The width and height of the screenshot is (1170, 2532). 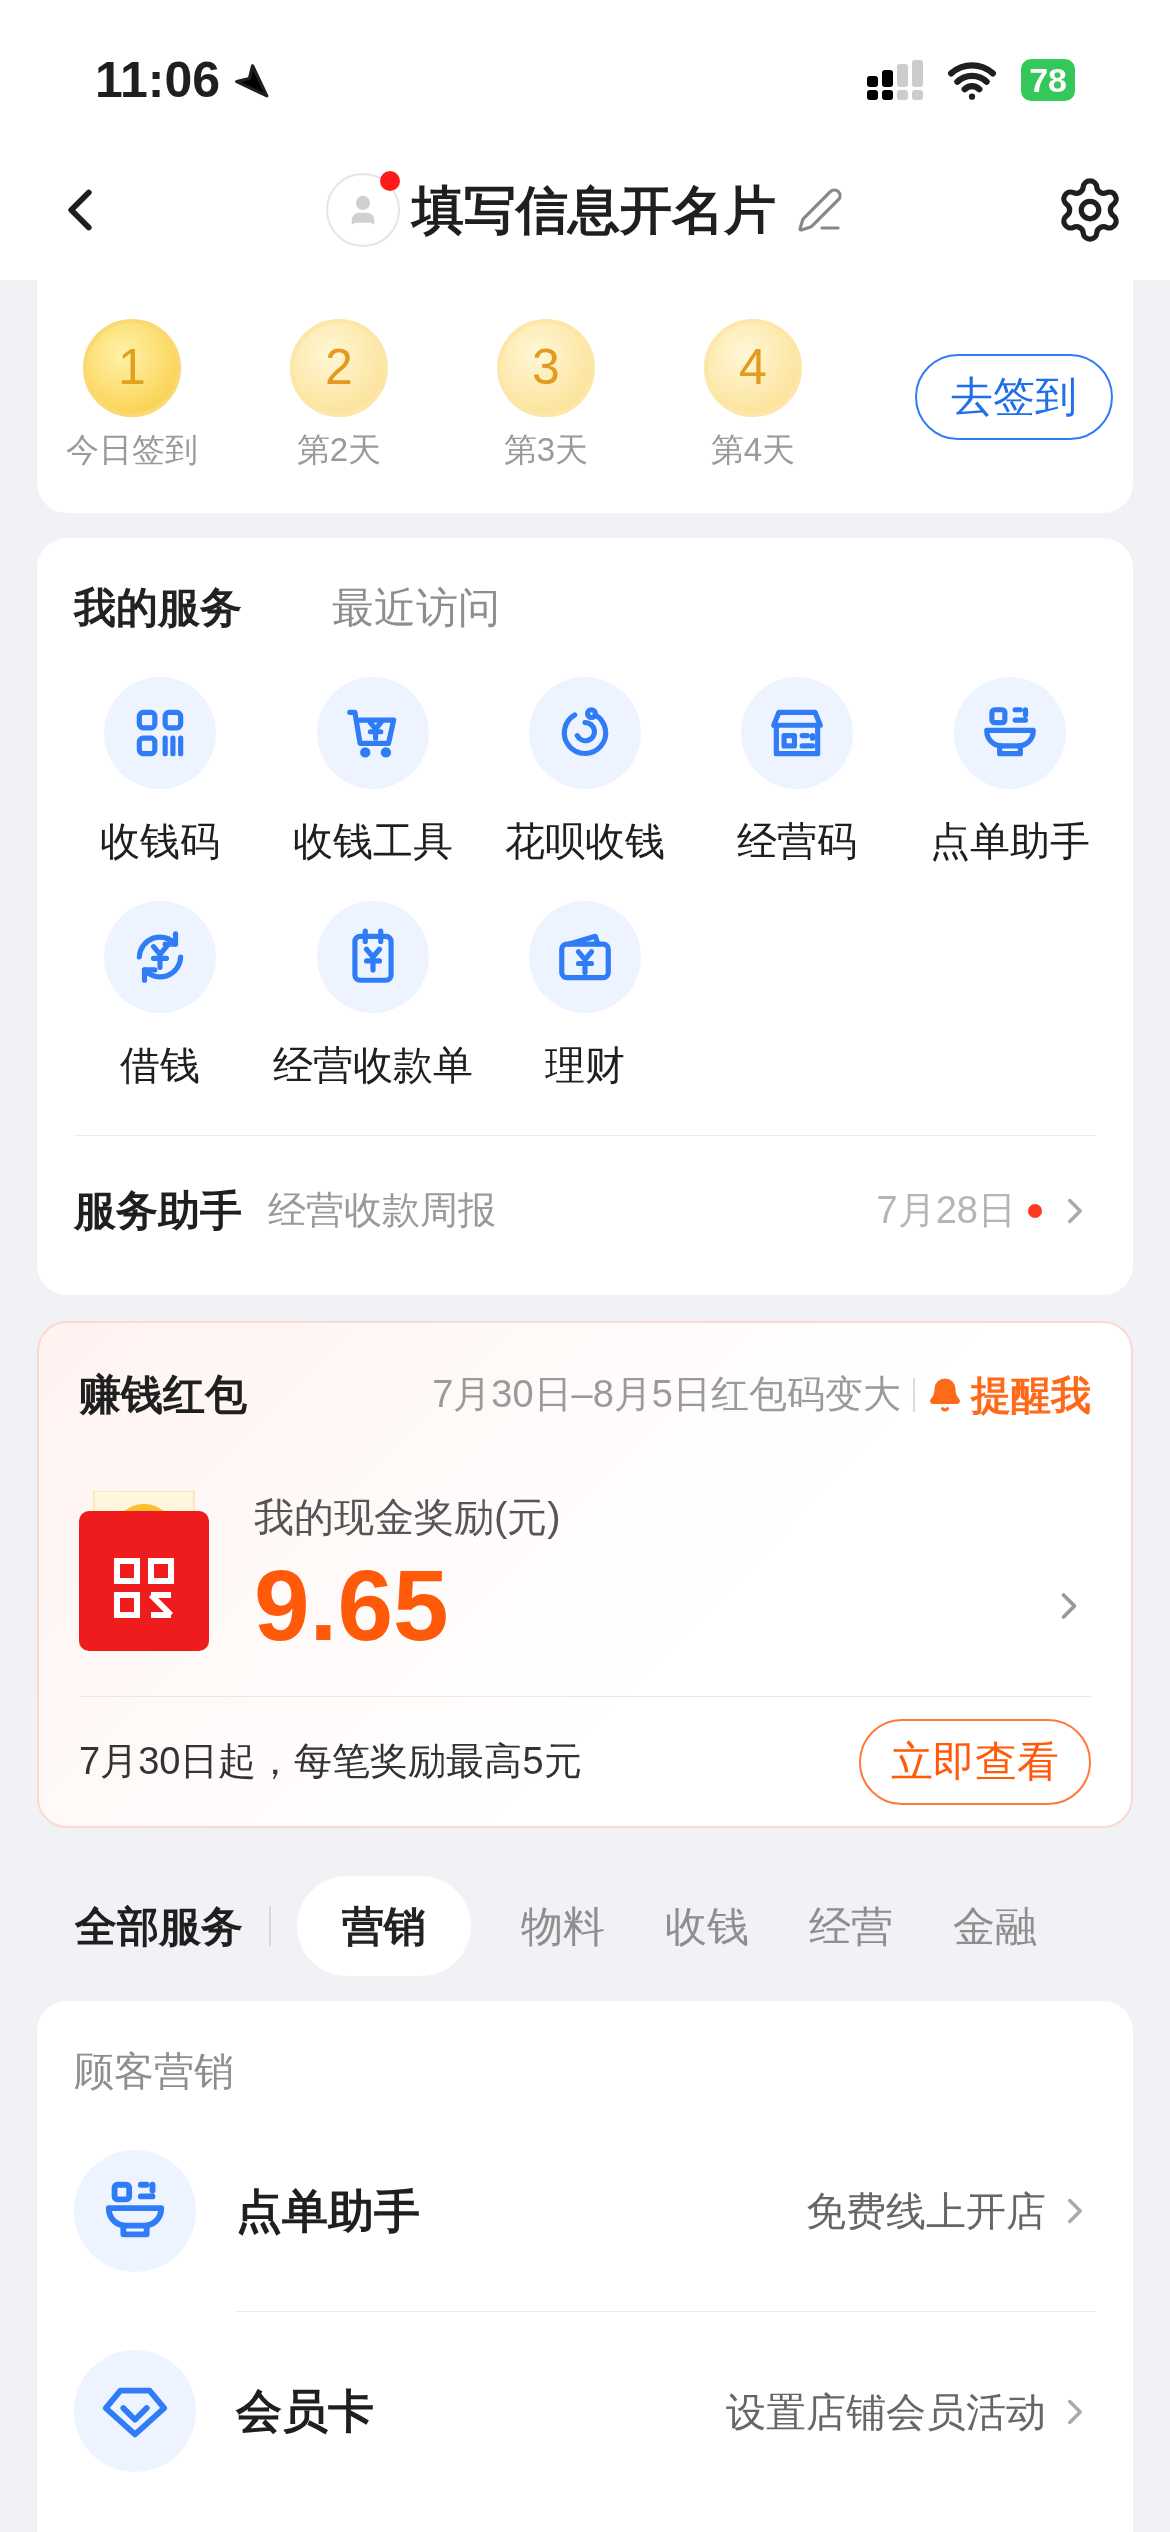 I want to click on row-description: 免费线上开店, so click(x=926, y=2211).